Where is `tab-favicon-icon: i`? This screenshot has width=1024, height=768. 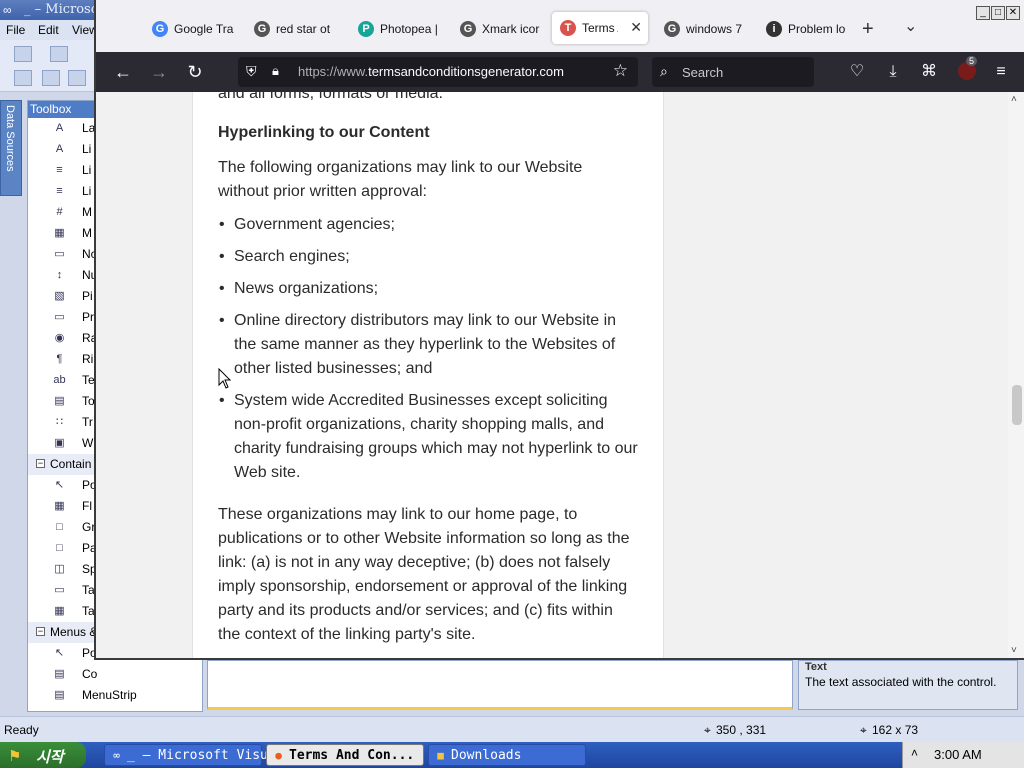
tab-favicon-icon: i is located at coordinates (774, 29).